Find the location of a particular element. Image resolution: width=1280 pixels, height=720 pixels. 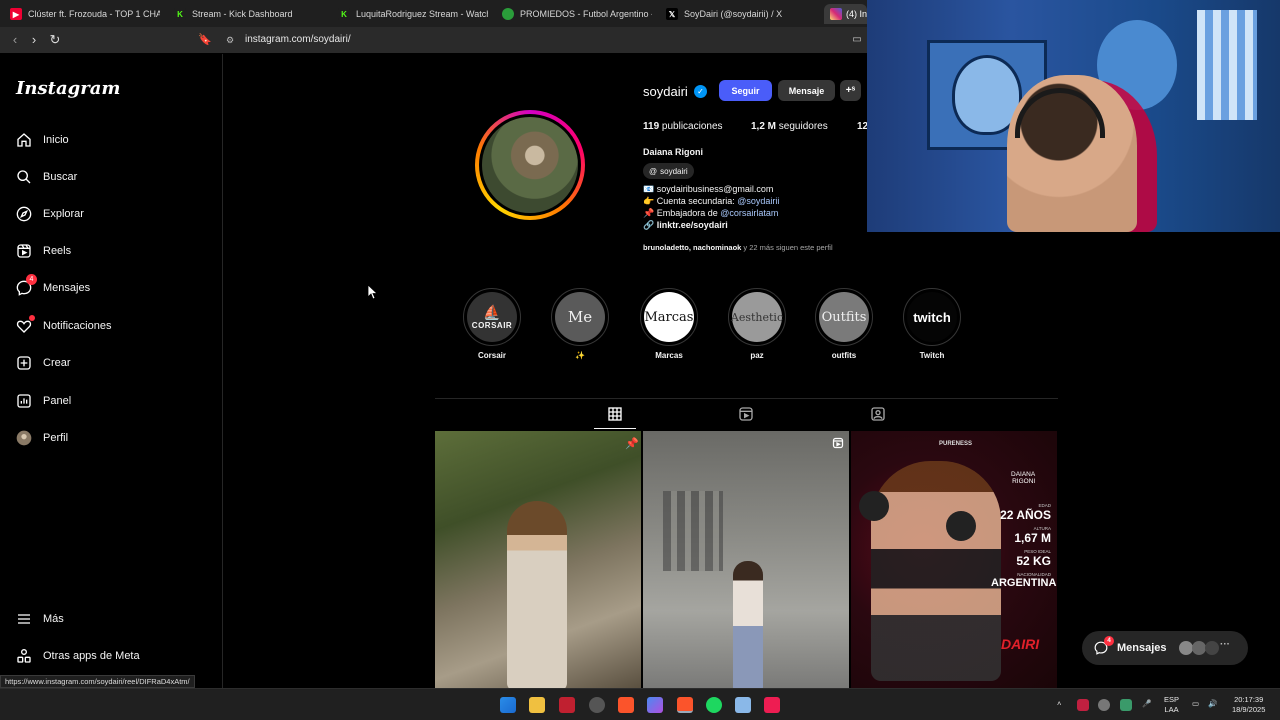

sidebar-item-buscar: Buscar is located at coordinates (46, 177).